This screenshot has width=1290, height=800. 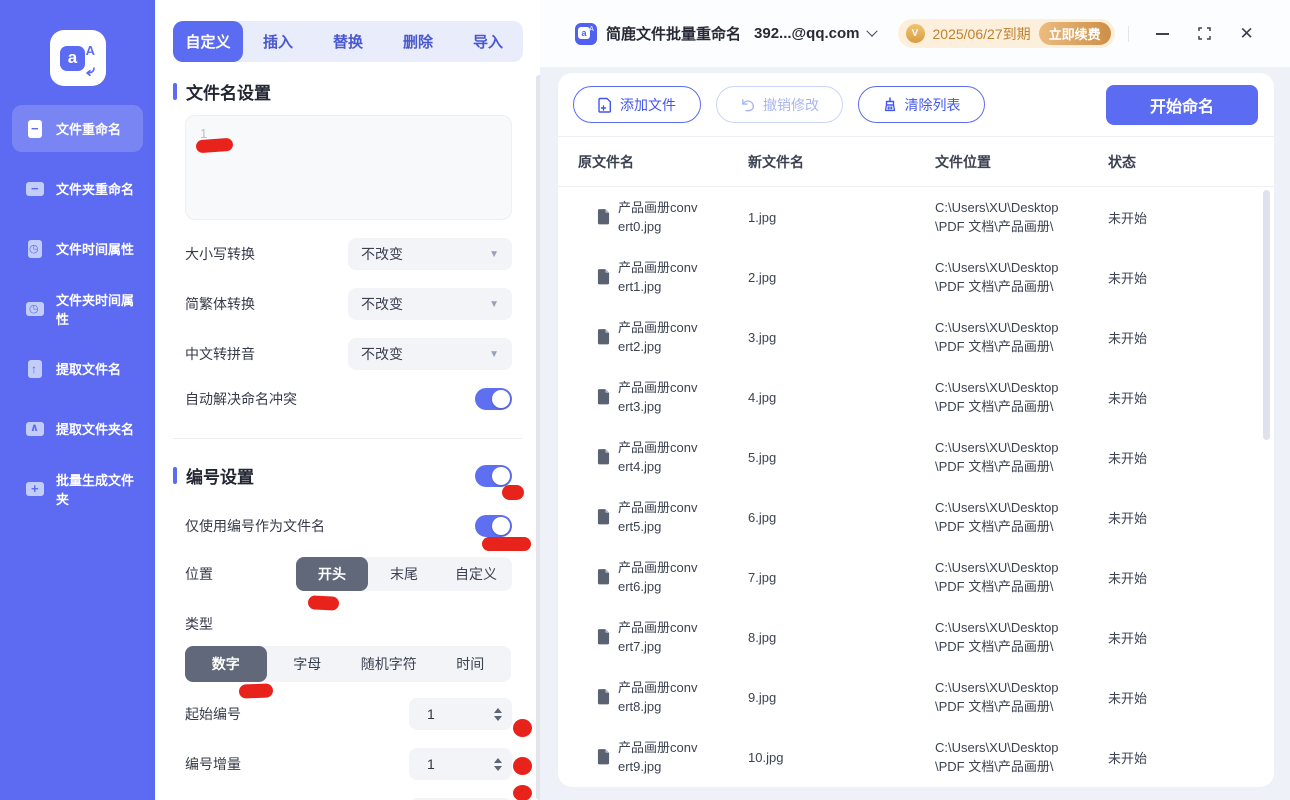 I want to click on start-rename-button: 开始命名, so click(x=1182, y=104).